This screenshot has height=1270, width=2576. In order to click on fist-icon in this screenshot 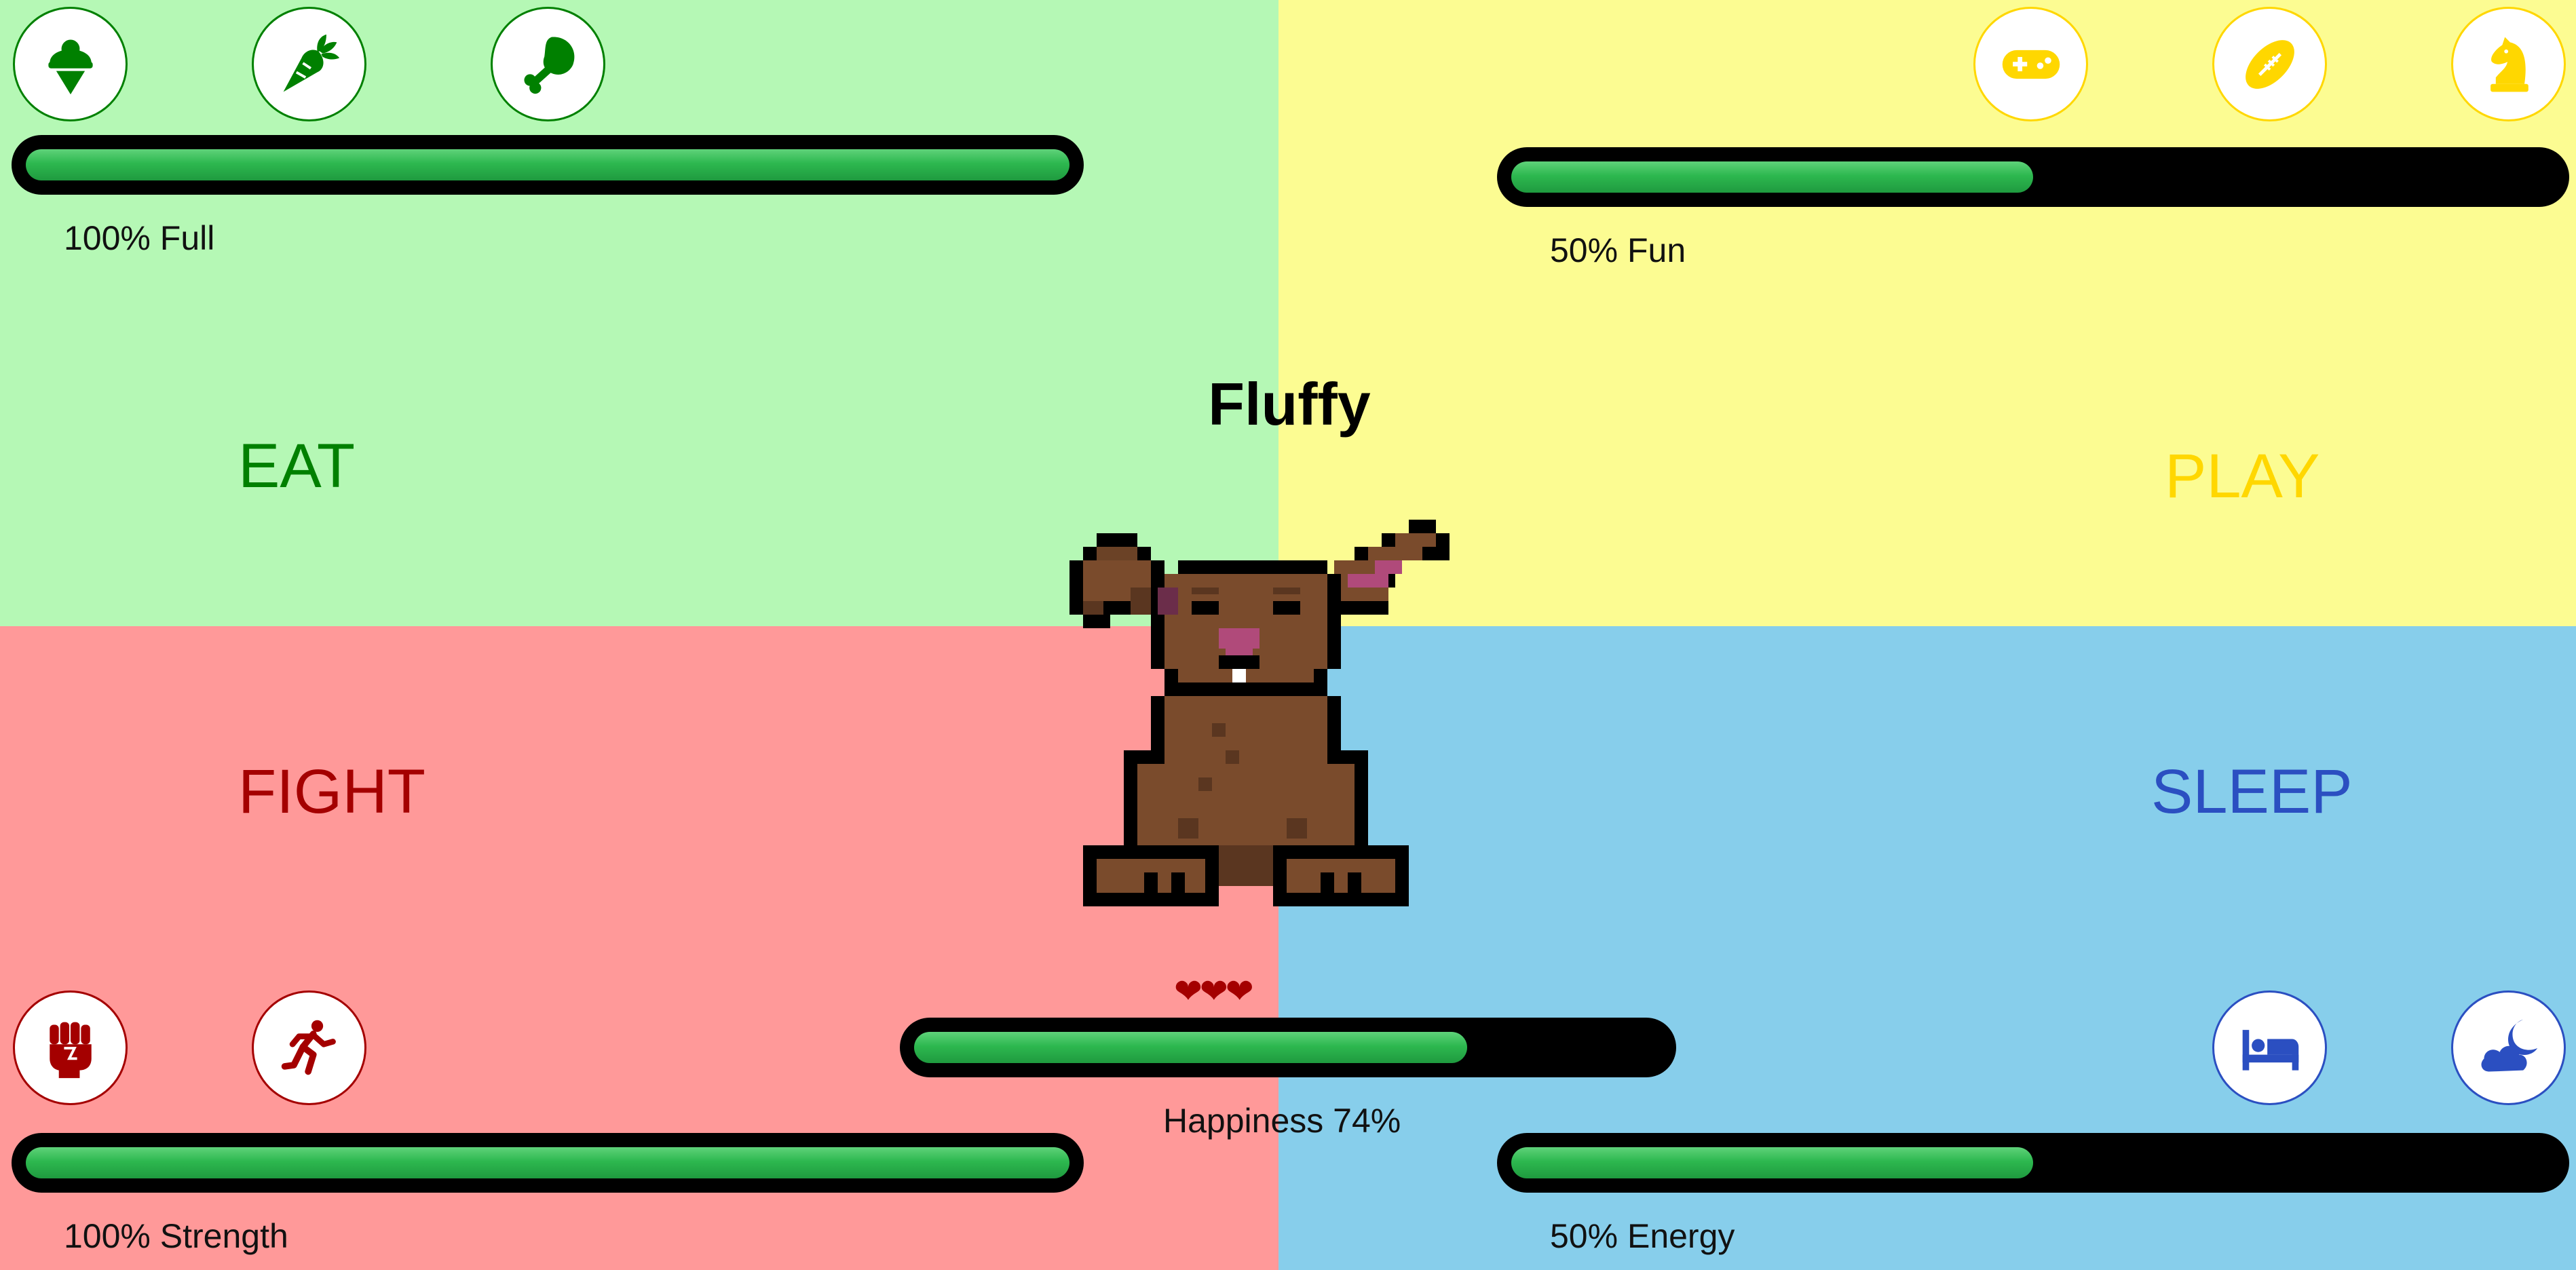, I will do `click(70, 1050)`.